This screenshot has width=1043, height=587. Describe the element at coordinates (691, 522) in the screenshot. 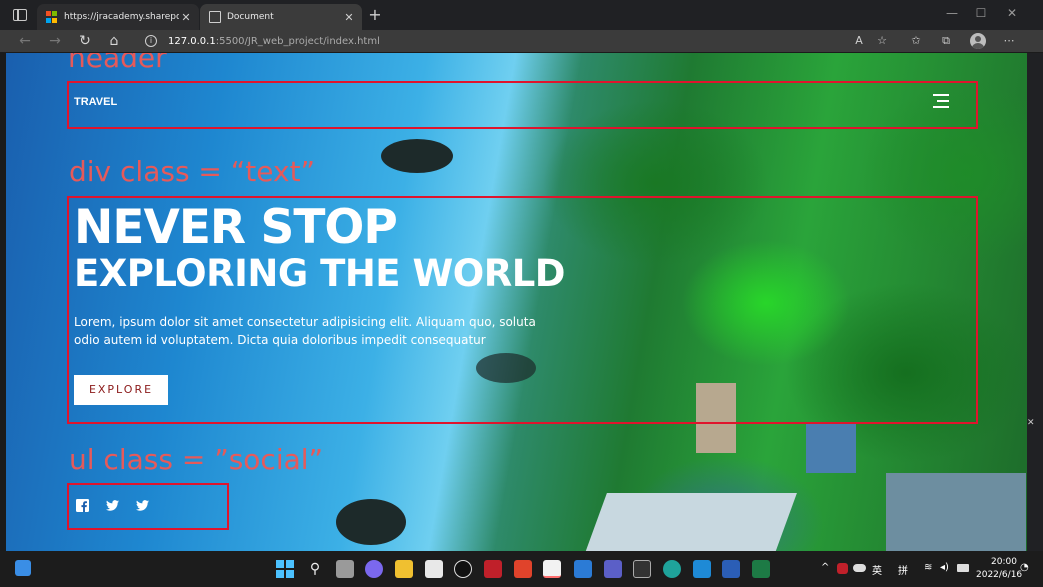

I see `building-roof-shape` at that location.